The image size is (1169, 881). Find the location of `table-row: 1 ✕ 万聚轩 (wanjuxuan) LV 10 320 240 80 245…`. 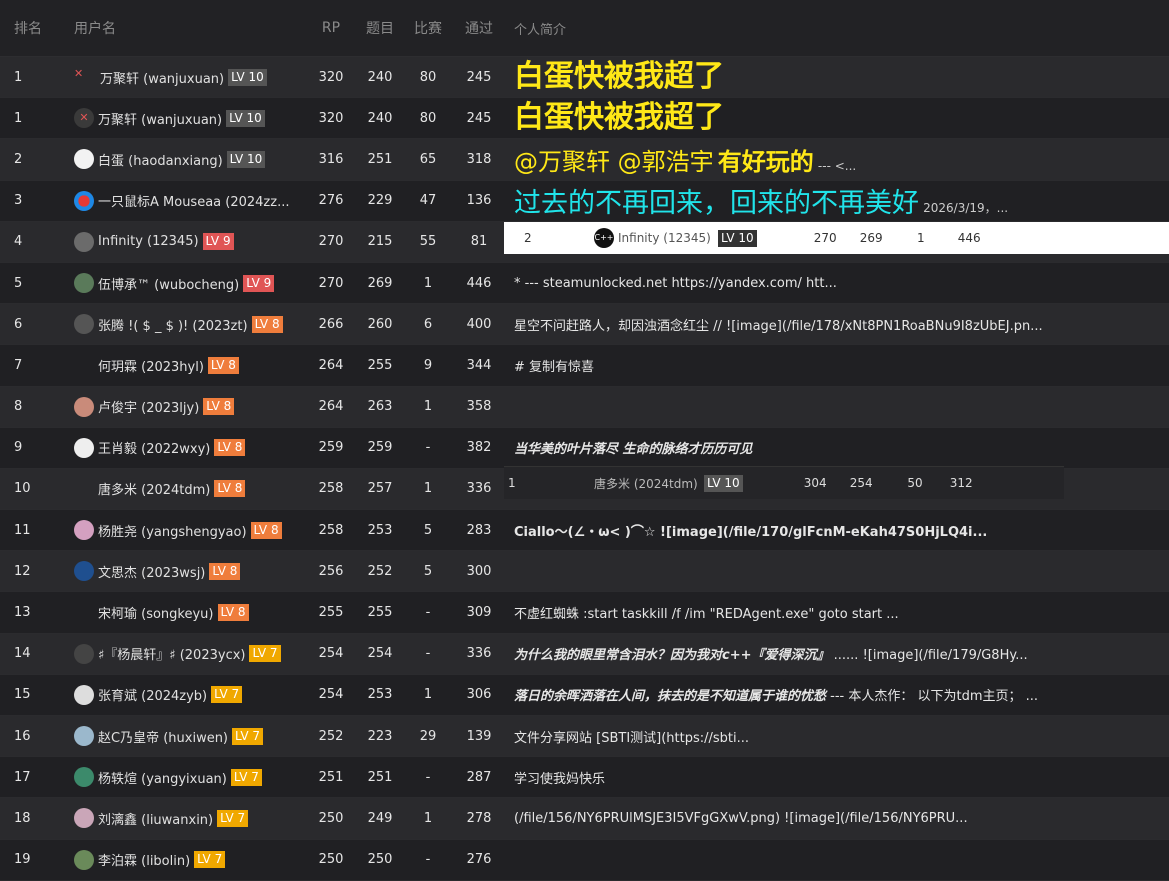

table-row: 1 ✕ 万聚轩 (wanjuxuan) LV 10 320 240 80 245… is located at coordinates (584, 119).